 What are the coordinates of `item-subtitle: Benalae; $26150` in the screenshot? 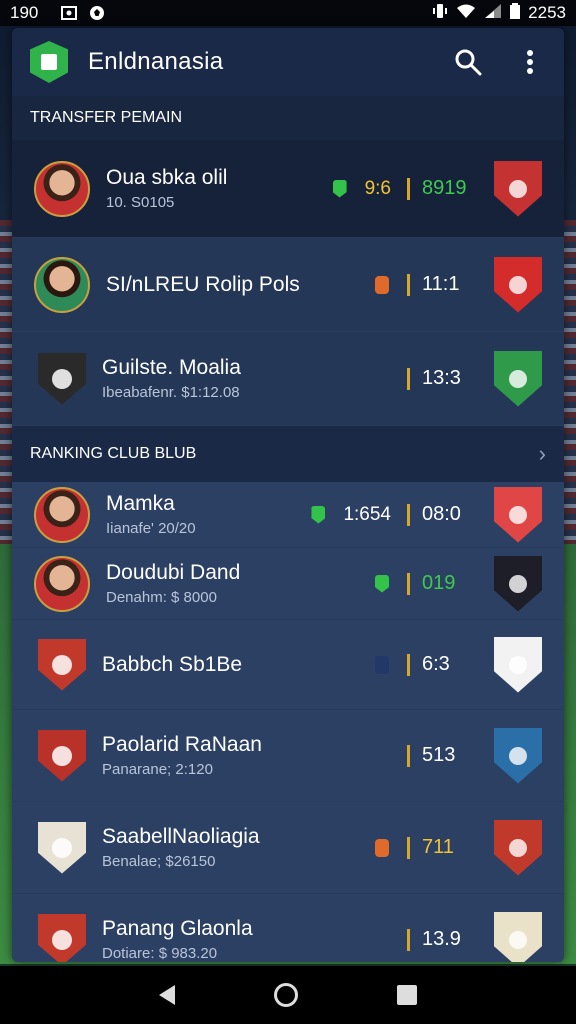 It's located at (159, 861).